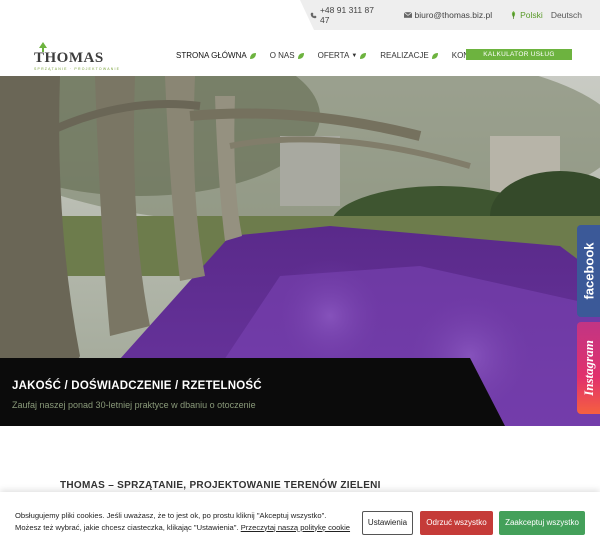 The height and width of the screenshot is (560, 600). I want to click on hero-title: JAKOŚĆ / DOŚWIADCZENIE / RZETELNOŚĆ, so click(137, 386).